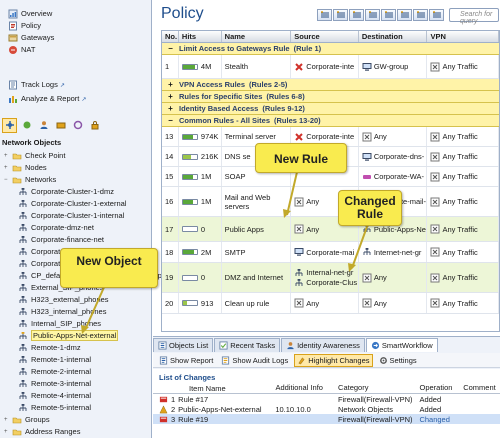 This screenshot has height=438, width=500. Describe the element at coordinates (94, 125) in the screenshot. I see `lock-button` at that location.